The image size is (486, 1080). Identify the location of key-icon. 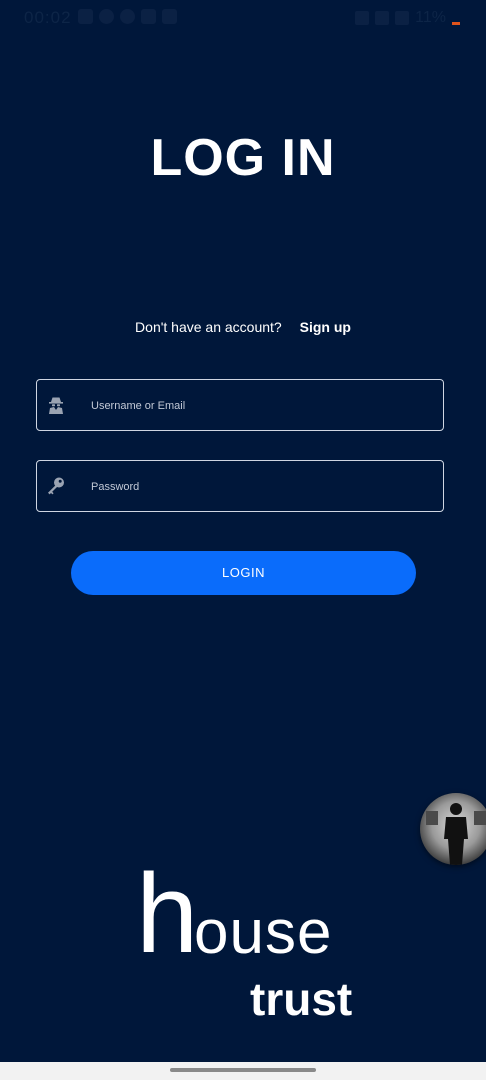
(56, 486).